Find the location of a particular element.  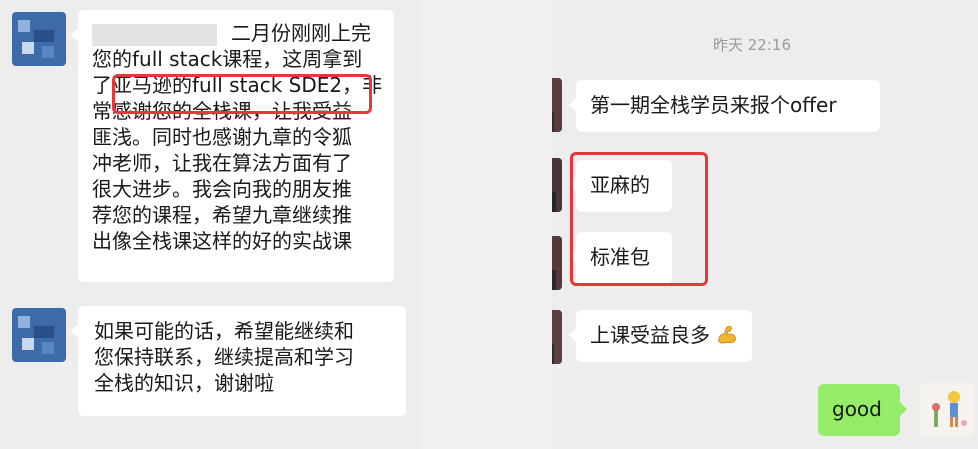

divider-band is located at coordinates (485, 224).